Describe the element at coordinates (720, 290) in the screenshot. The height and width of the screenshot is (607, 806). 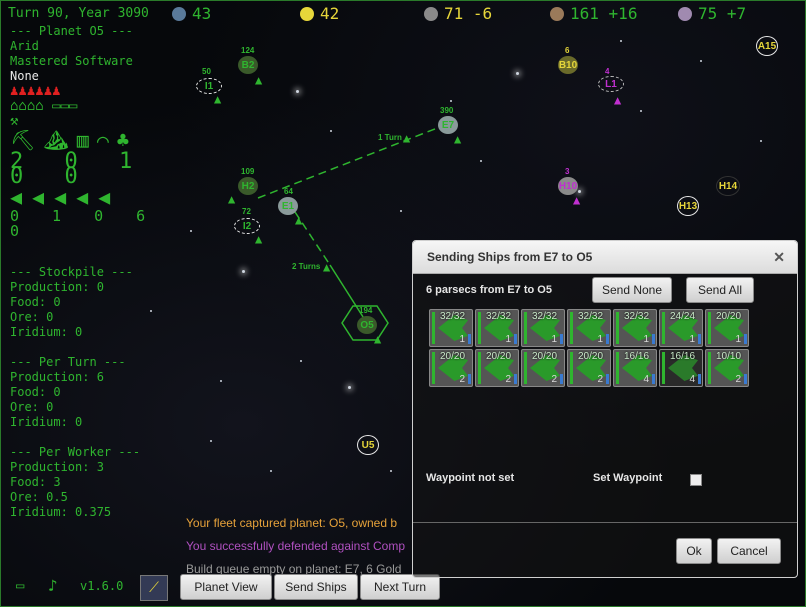
I see `send-all-button: Send All` at that location.